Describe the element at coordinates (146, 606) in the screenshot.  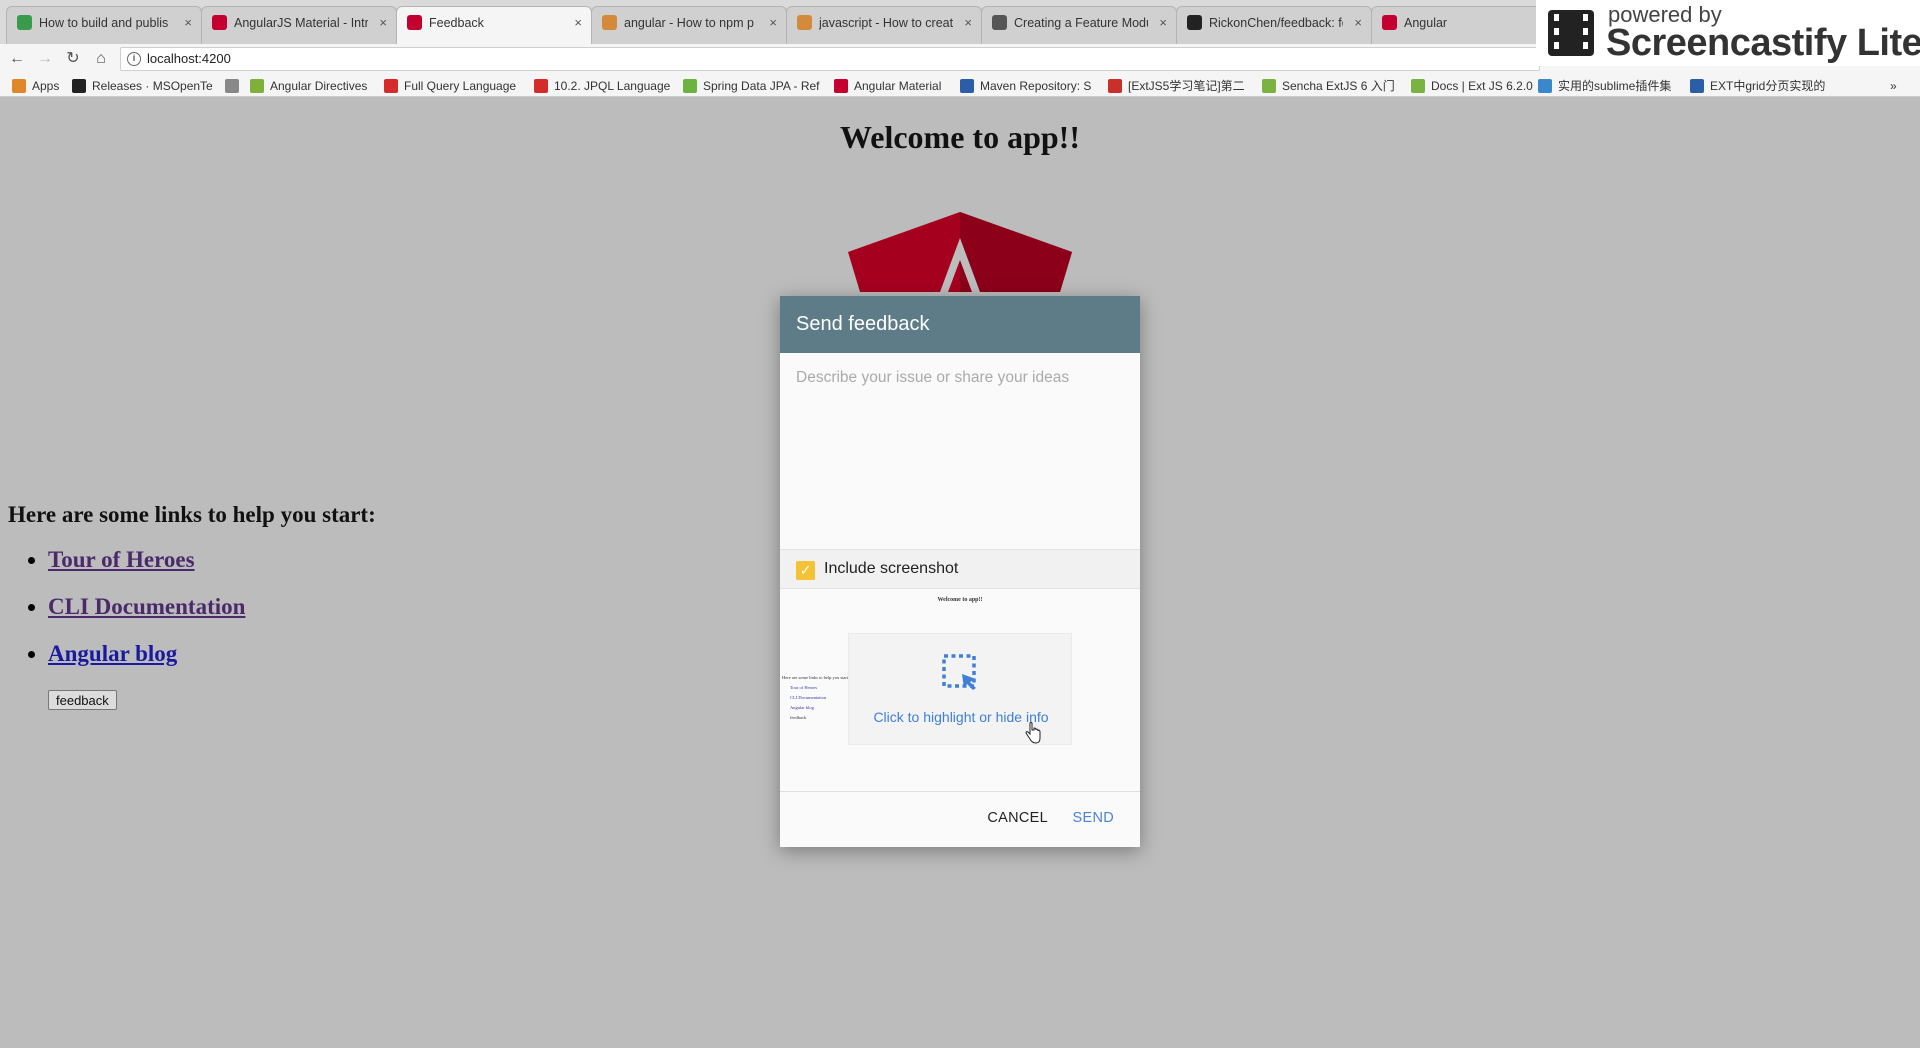
I see `link-cli-documentation: CLI Documentation` at that location.